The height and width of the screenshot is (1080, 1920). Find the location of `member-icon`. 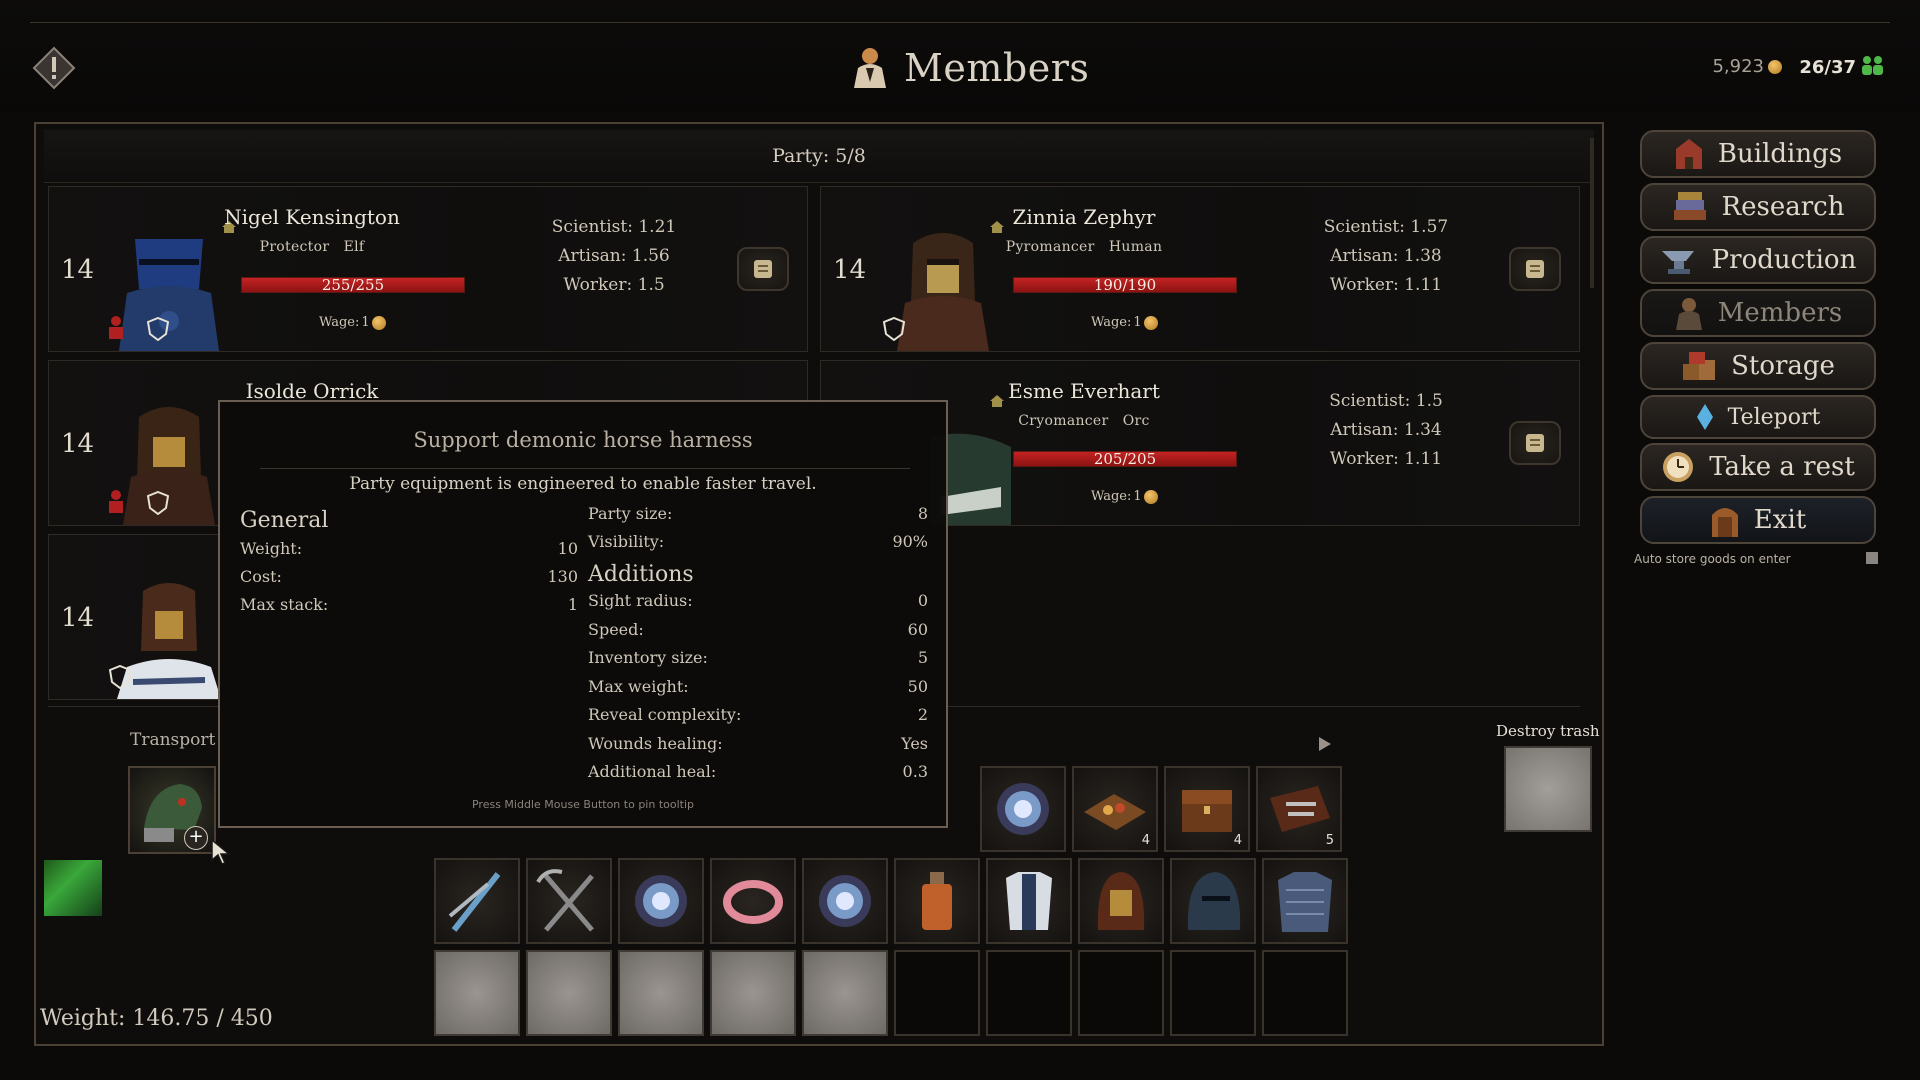

member-icon is located at coordinates (870, 68).